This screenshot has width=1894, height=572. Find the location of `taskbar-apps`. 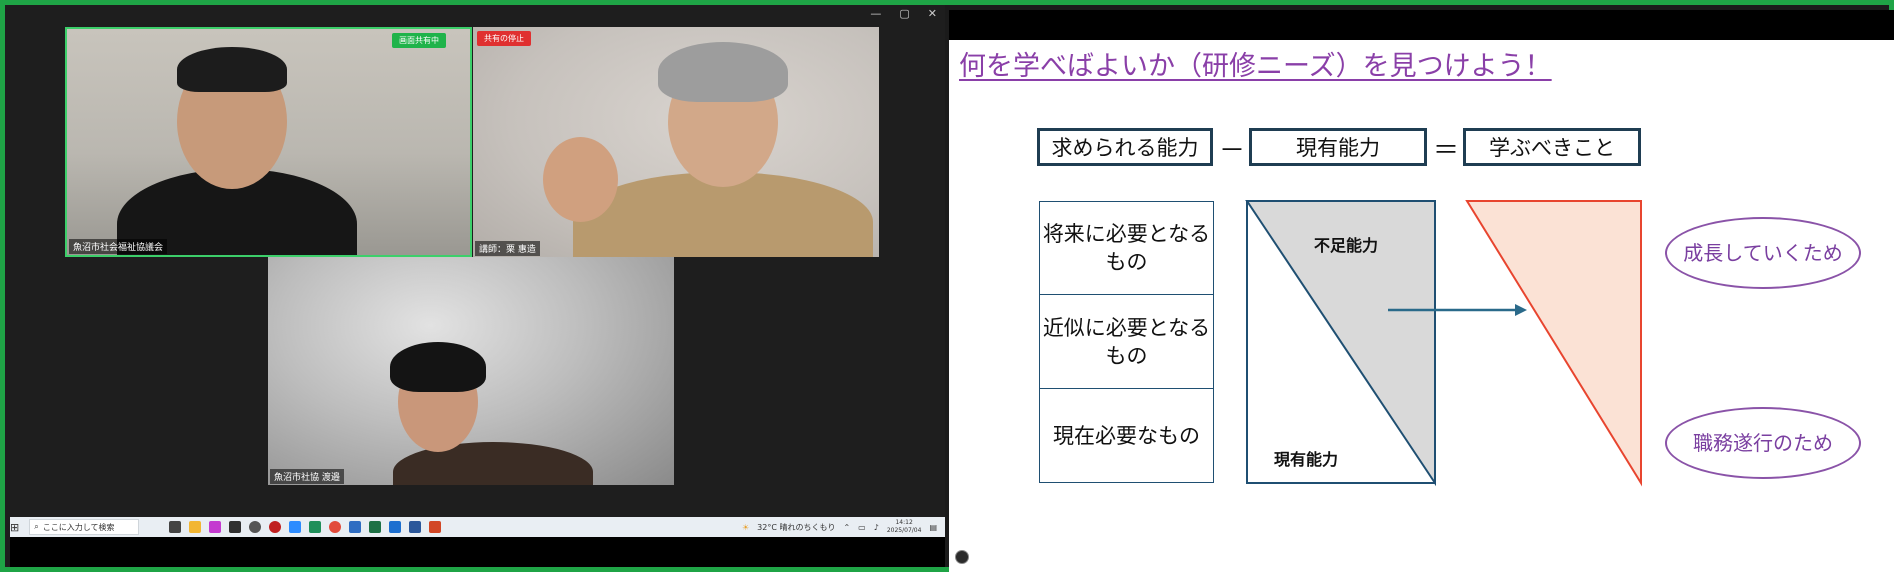

taskbar-apps is located at coordinates (305, 527).